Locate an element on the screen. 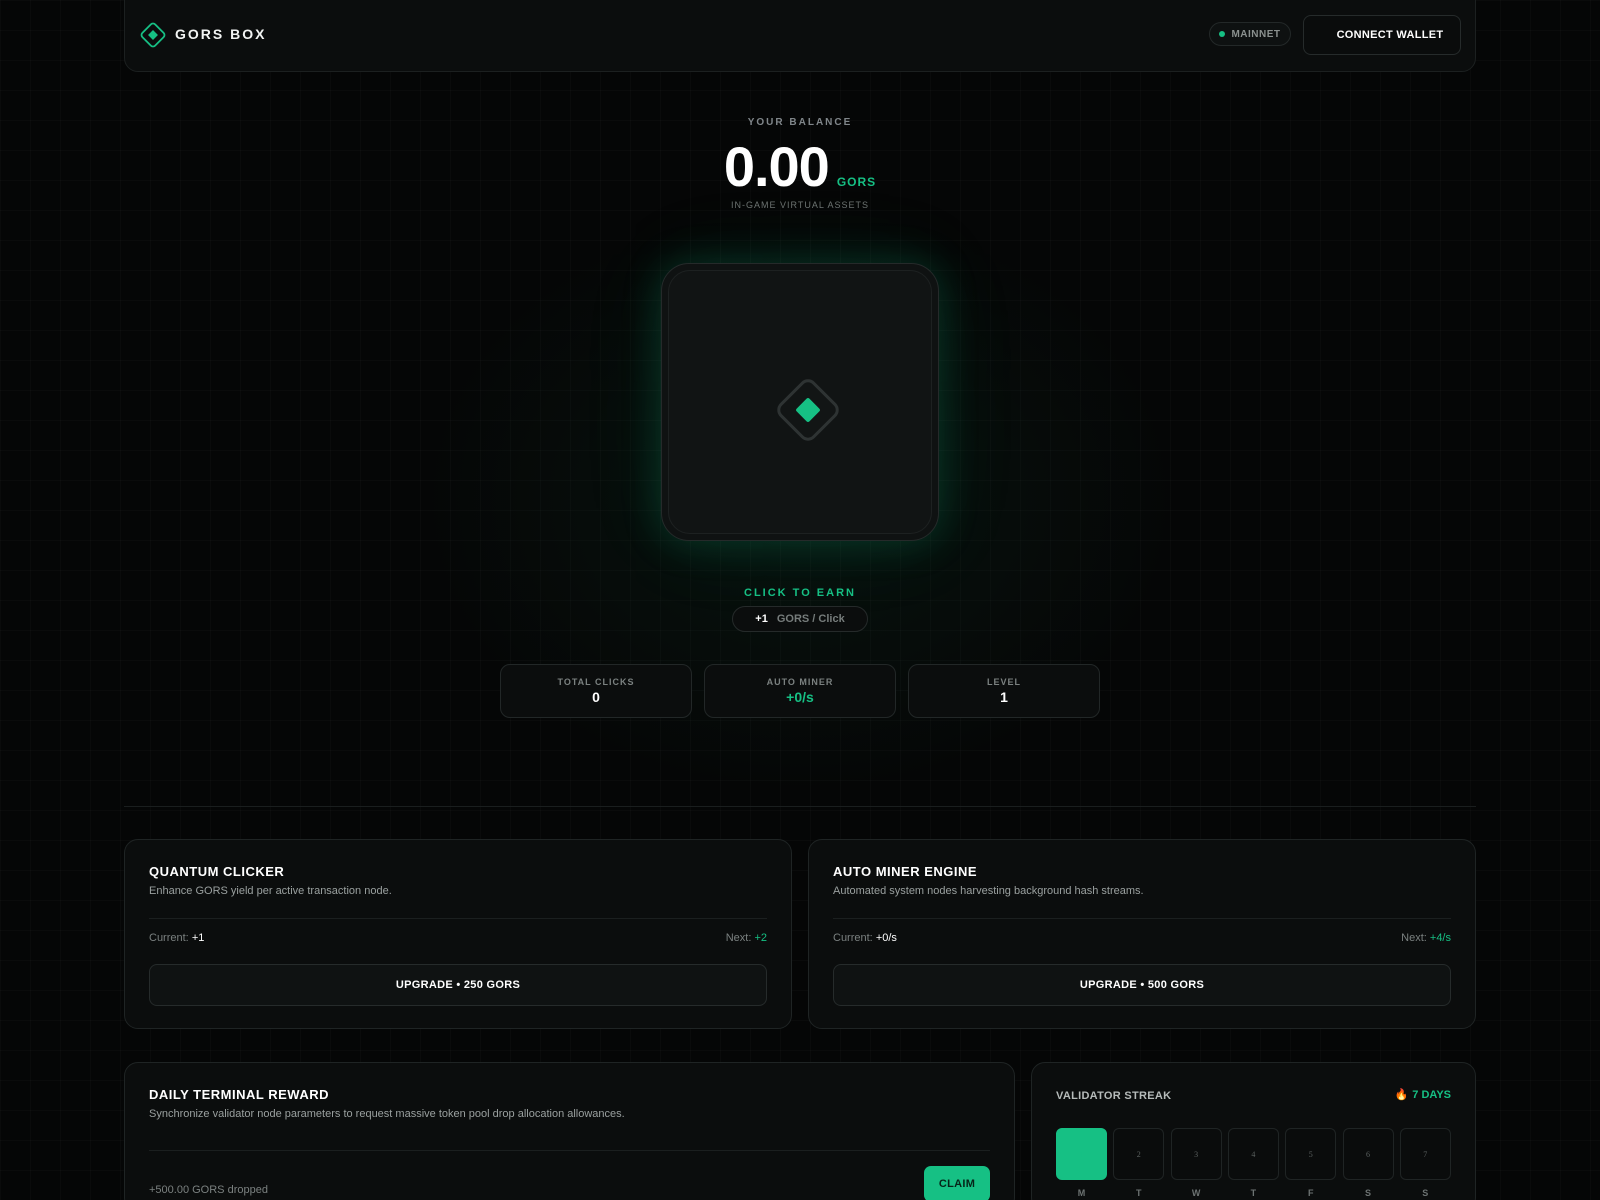  balance-value: 0.00 is located at coordinates (776, 166).